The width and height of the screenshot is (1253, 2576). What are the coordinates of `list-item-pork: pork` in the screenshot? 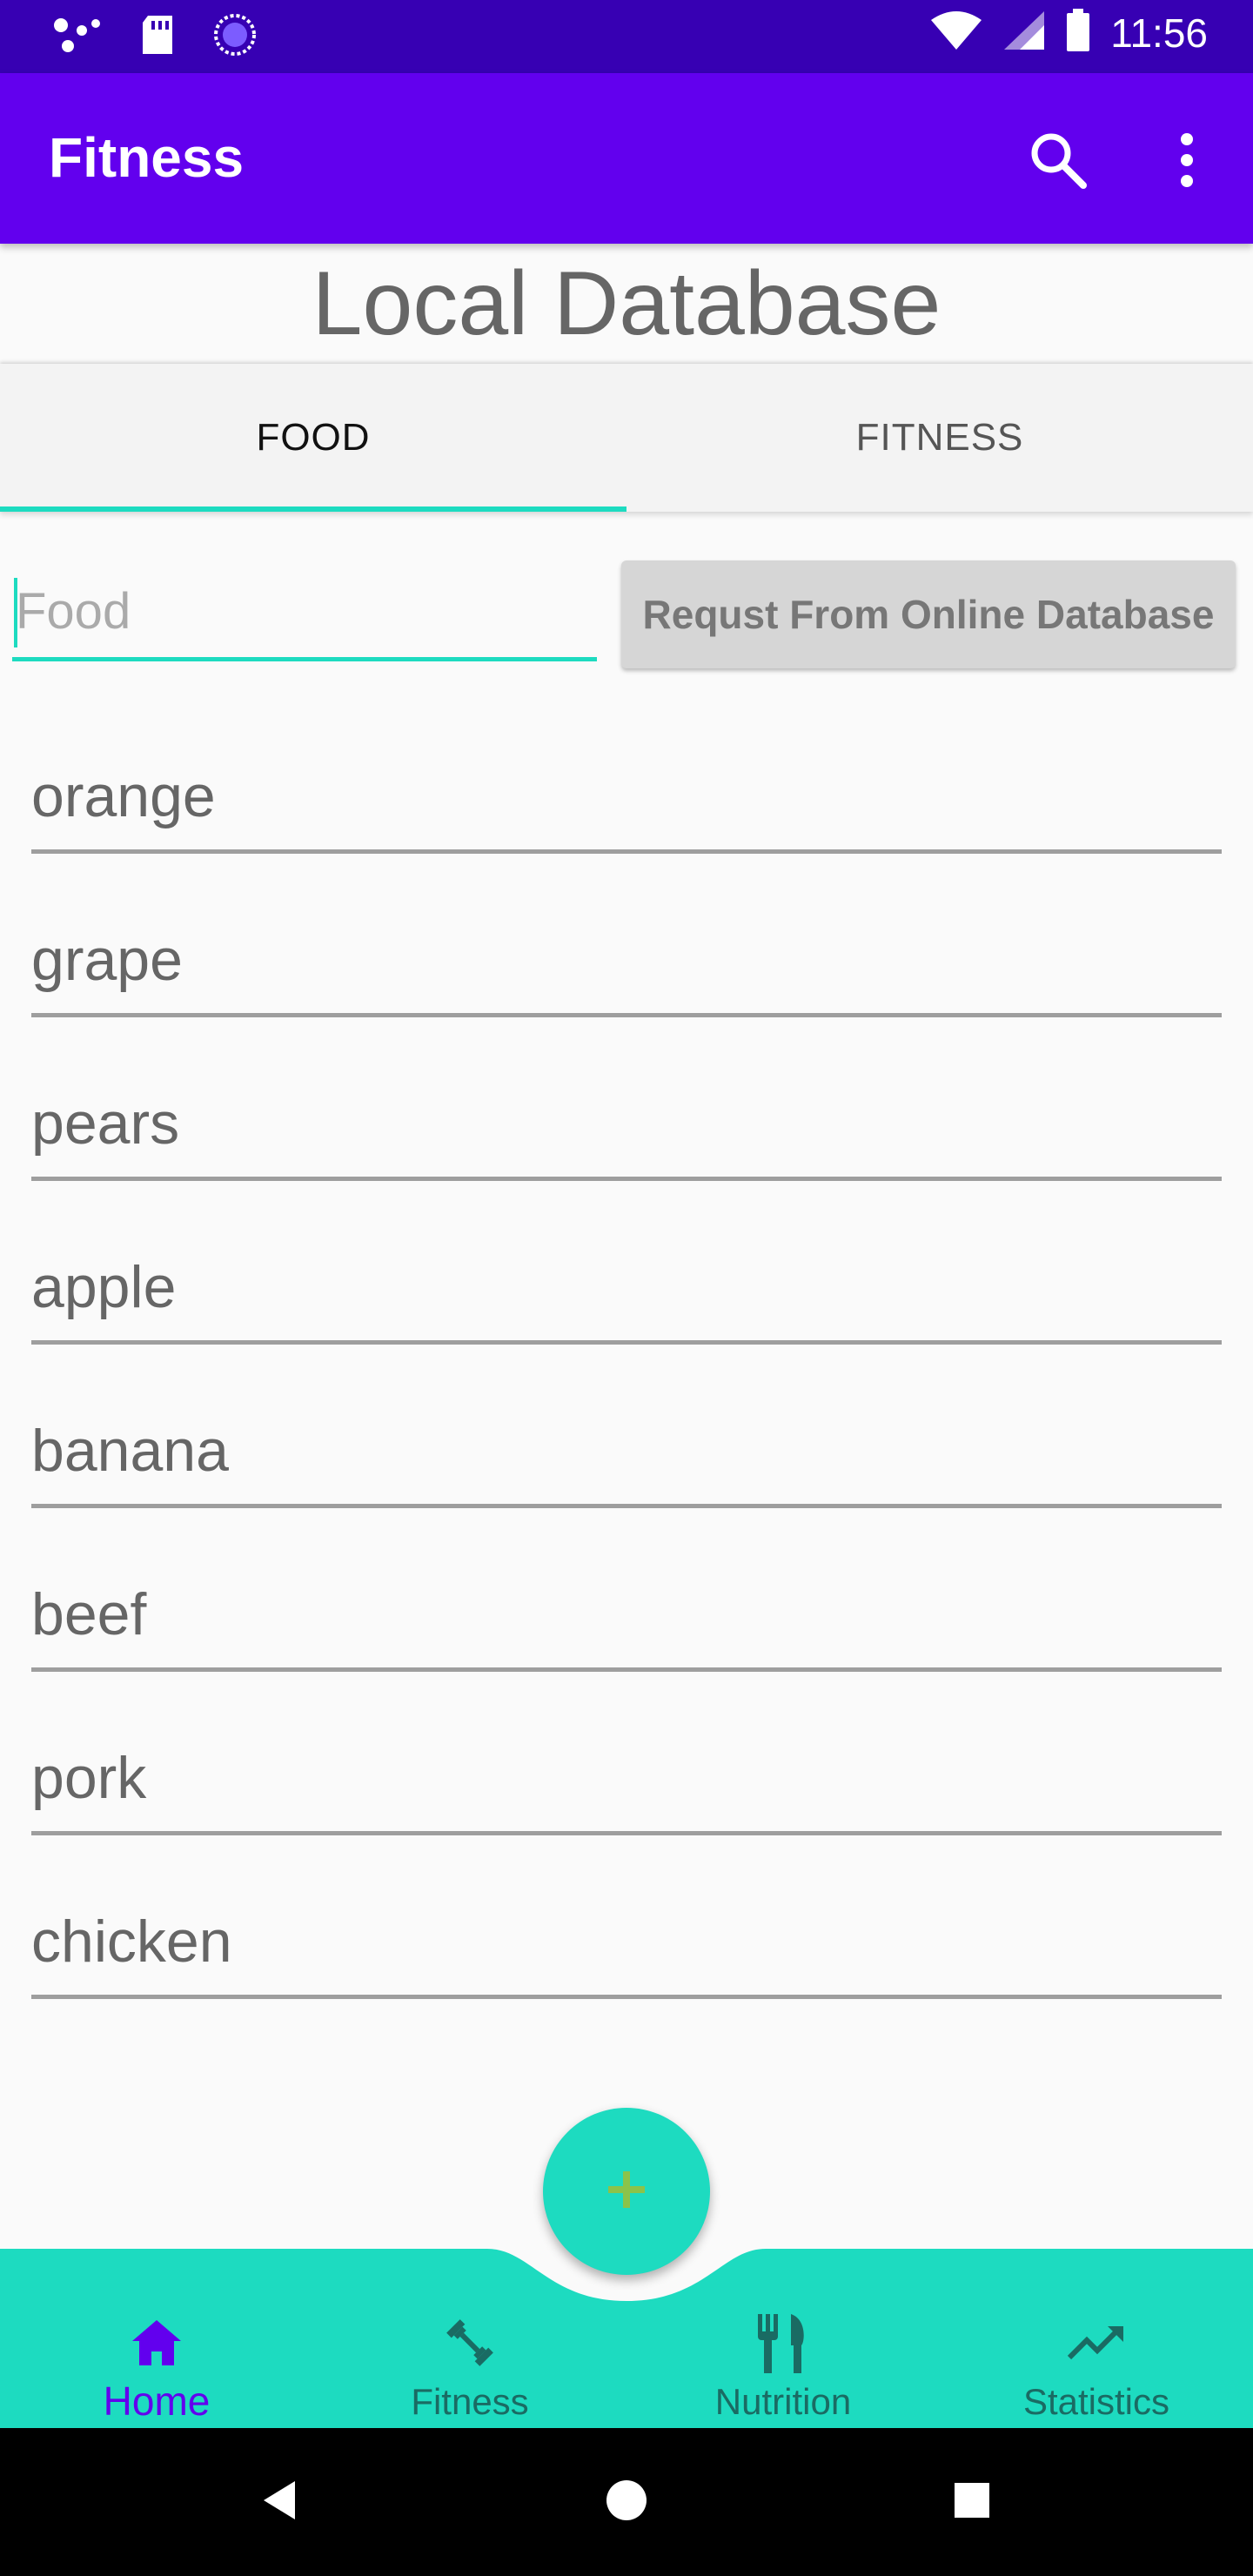 It's located at (626, 1813).